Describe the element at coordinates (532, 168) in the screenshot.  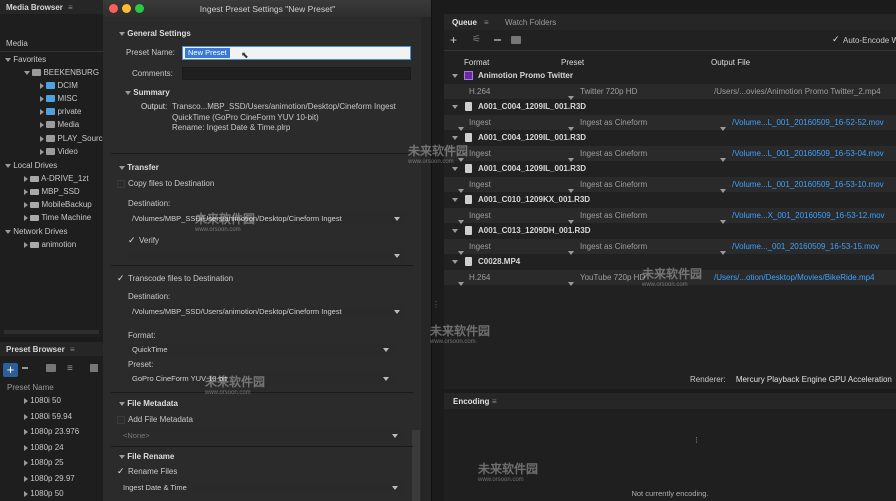
I see `queue-source-name: A001_C004_1209IL_001.R3D` at that location.